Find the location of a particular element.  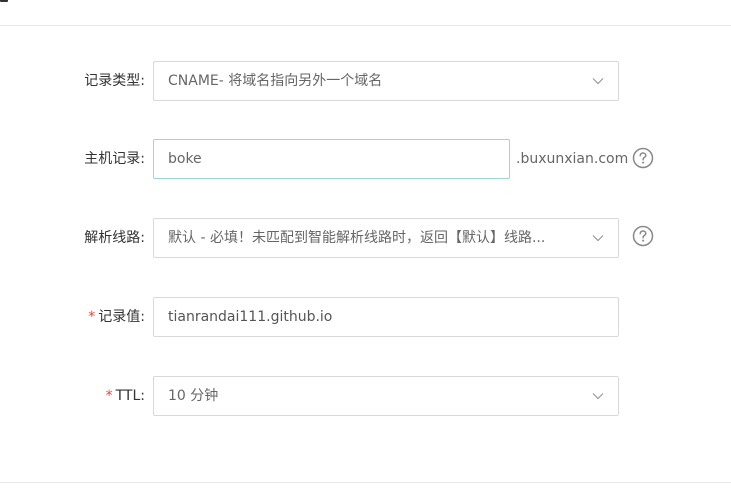

line-label: 解析线路: is located at coordinates (114, 238).